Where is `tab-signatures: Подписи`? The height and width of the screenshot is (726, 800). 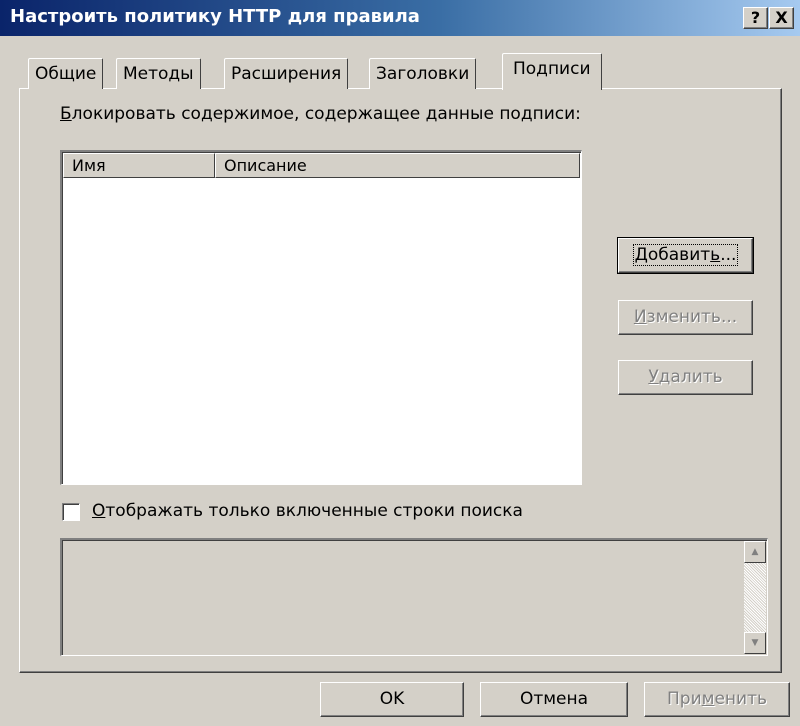 tab-signatures: Подписи is located at coordinates (552, 71).